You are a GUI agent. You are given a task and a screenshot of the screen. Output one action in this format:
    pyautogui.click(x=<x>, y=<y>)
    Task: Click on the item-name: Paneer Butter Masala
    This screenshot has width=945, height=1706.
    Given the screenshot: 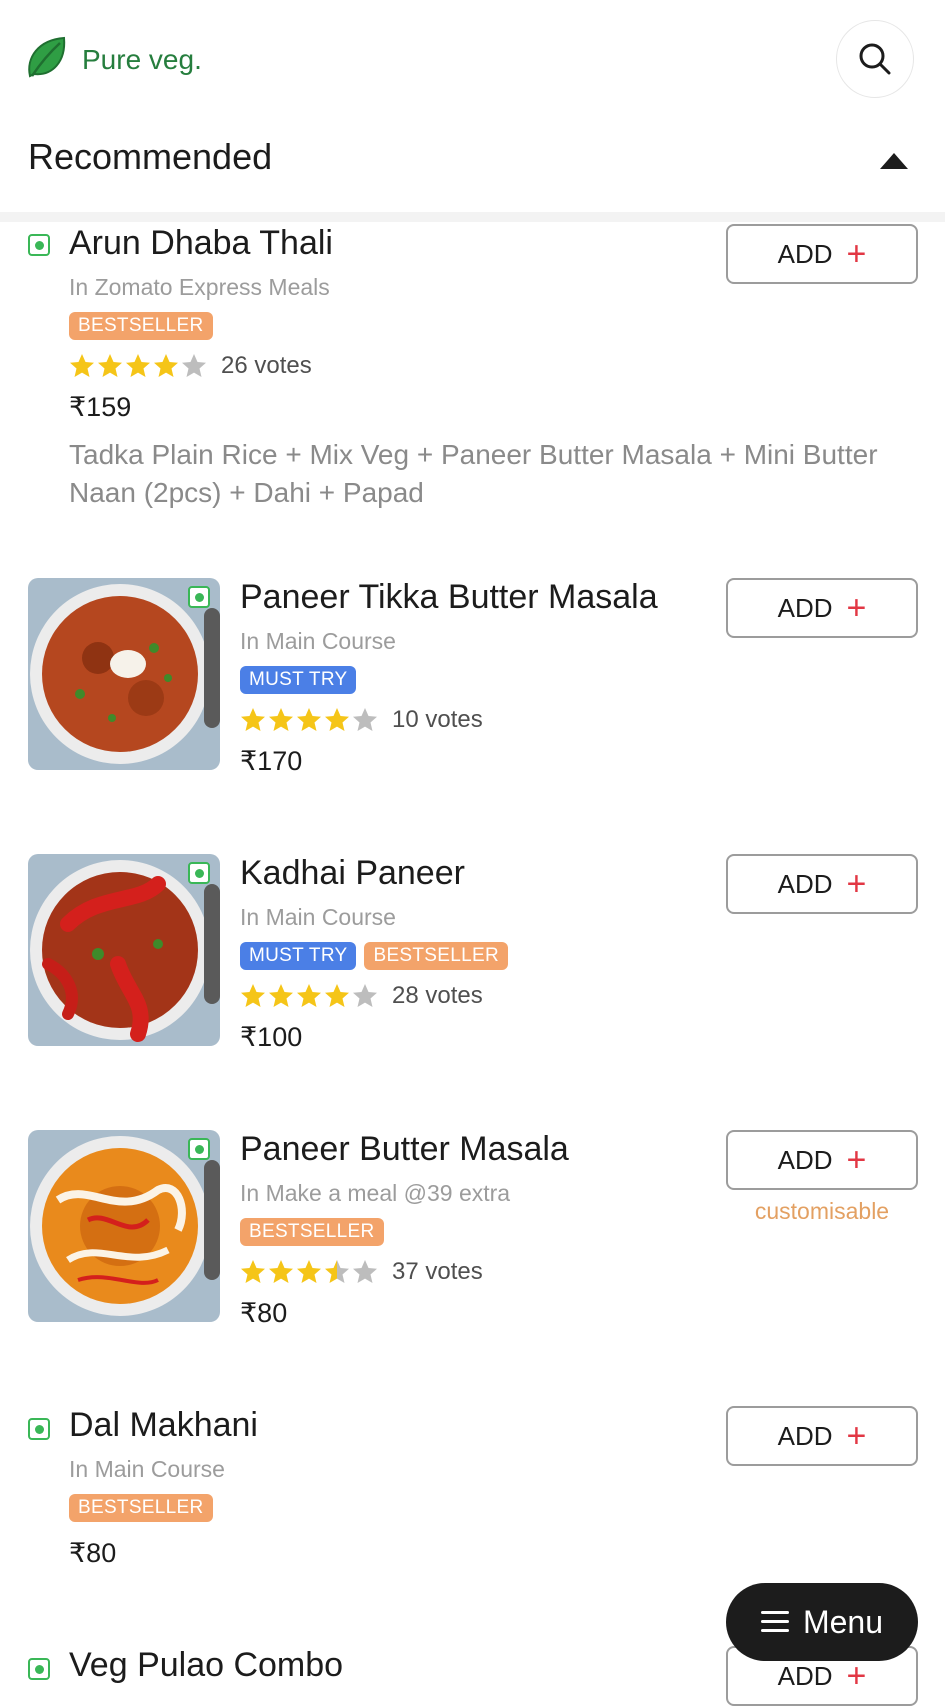 What is the action you would take?
    pyautogui.click(x=404, y=1149)
    